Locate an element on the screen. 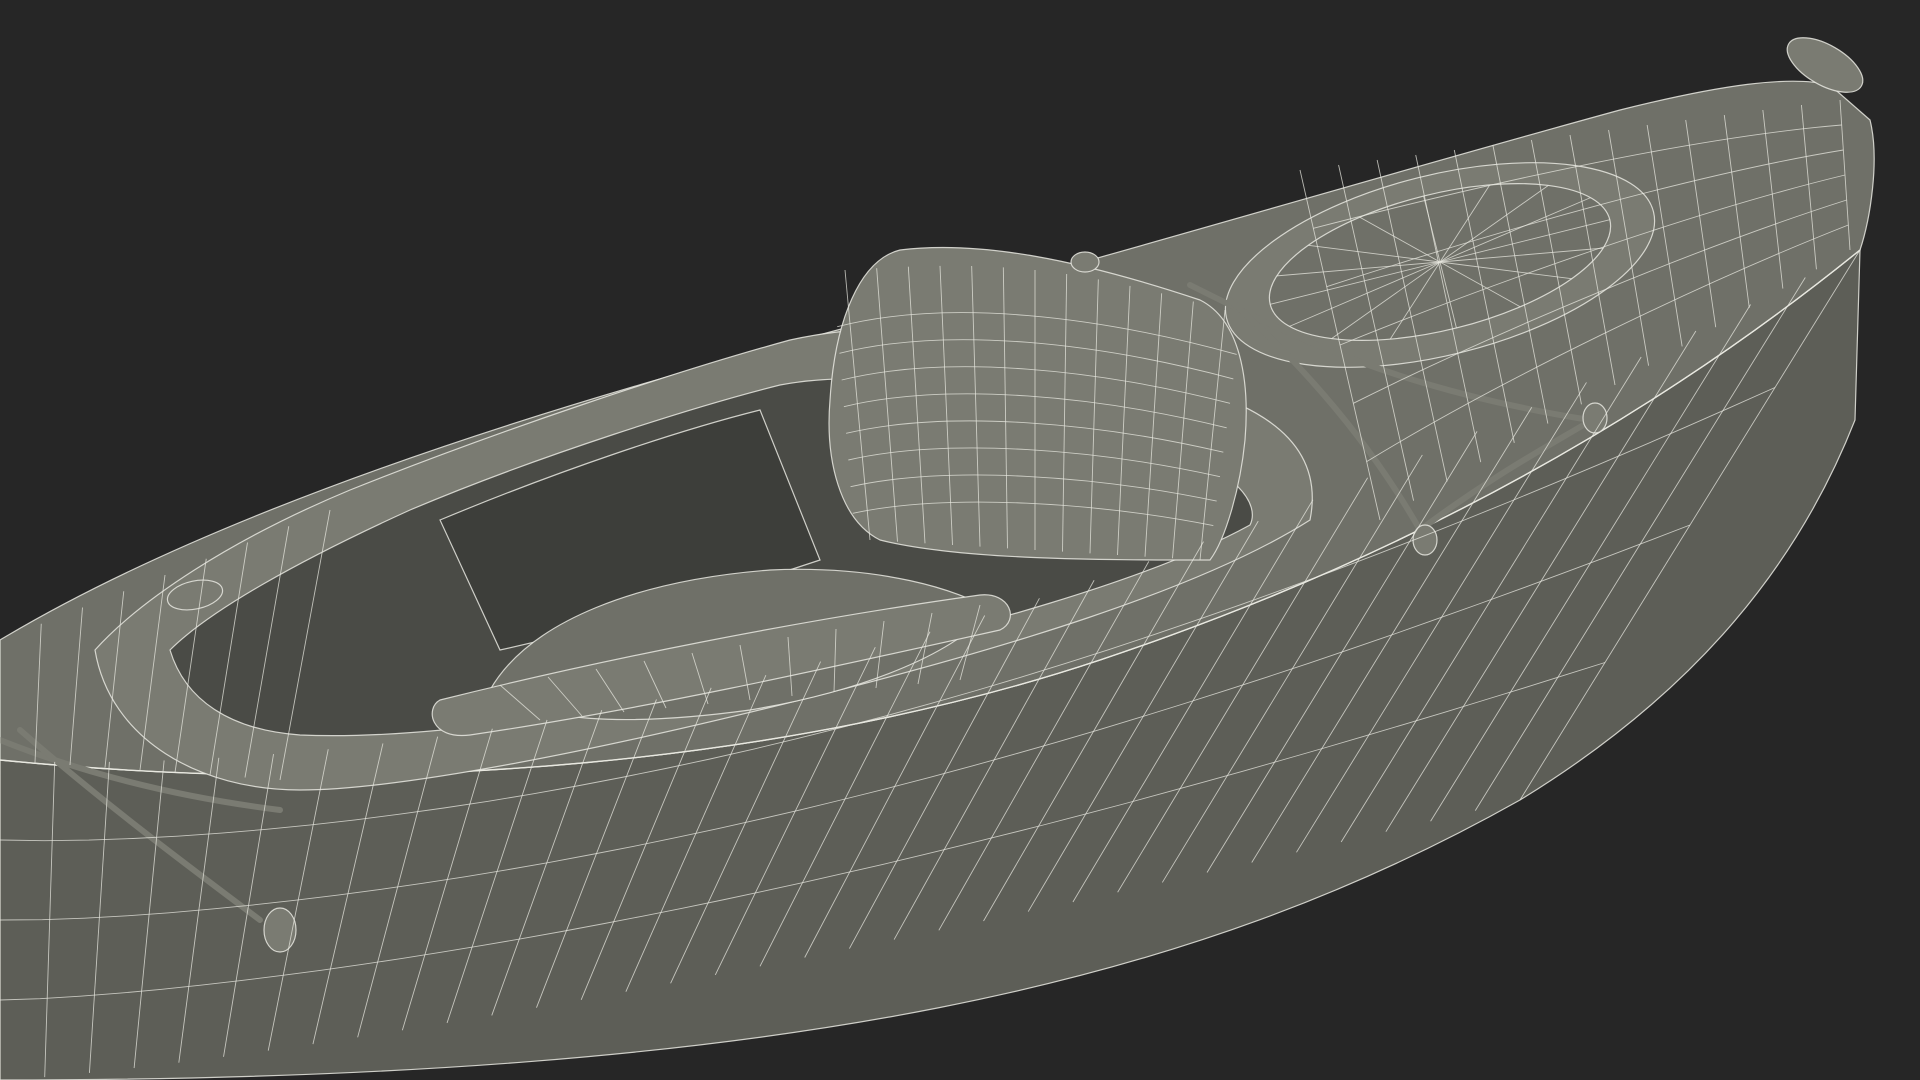  seat-backrest is located at coordinates (1037, 403).